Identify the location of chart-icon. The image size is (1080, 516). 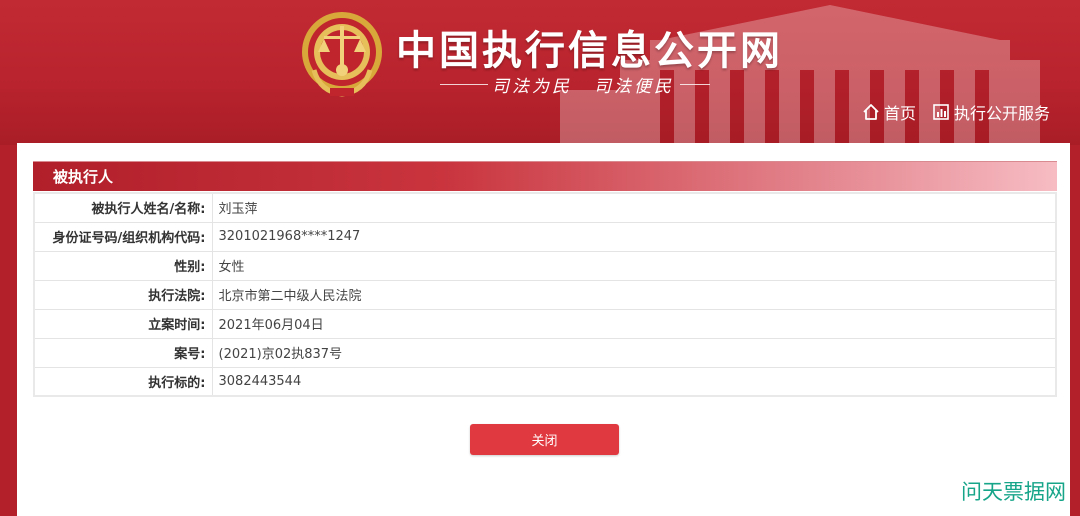
(941, 112).